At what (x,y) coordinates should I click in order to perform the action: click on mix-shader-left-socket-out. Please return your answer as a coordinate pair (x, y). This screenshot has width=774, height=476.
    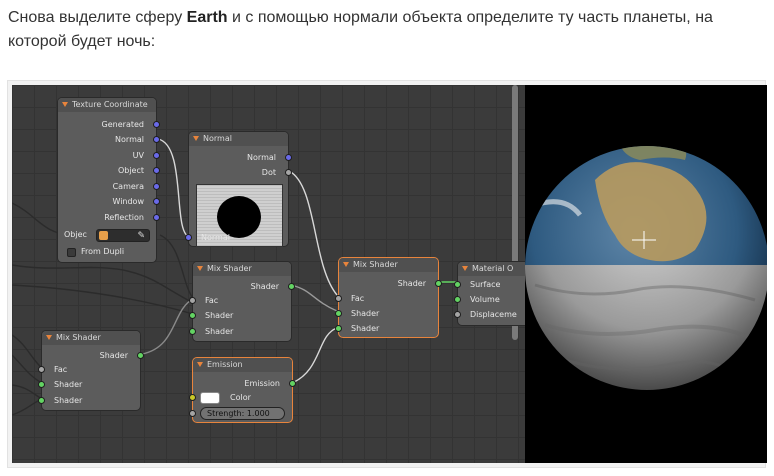
    Looking at the image, I should click on (140, 355).